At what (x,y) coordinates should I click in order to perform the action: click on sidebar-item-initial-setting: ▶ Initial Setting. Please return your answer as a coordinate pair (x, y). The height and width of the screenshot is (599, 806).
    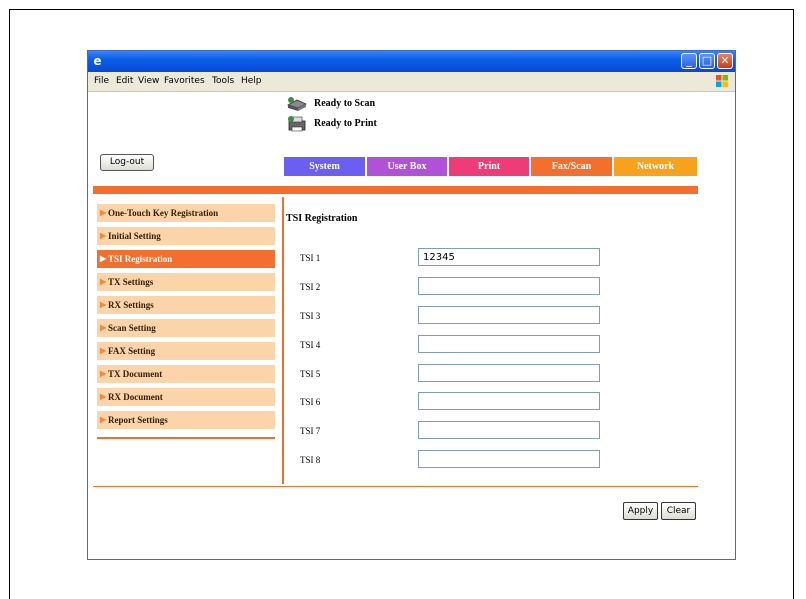
    Looking at the image, I should click on (186, 236).